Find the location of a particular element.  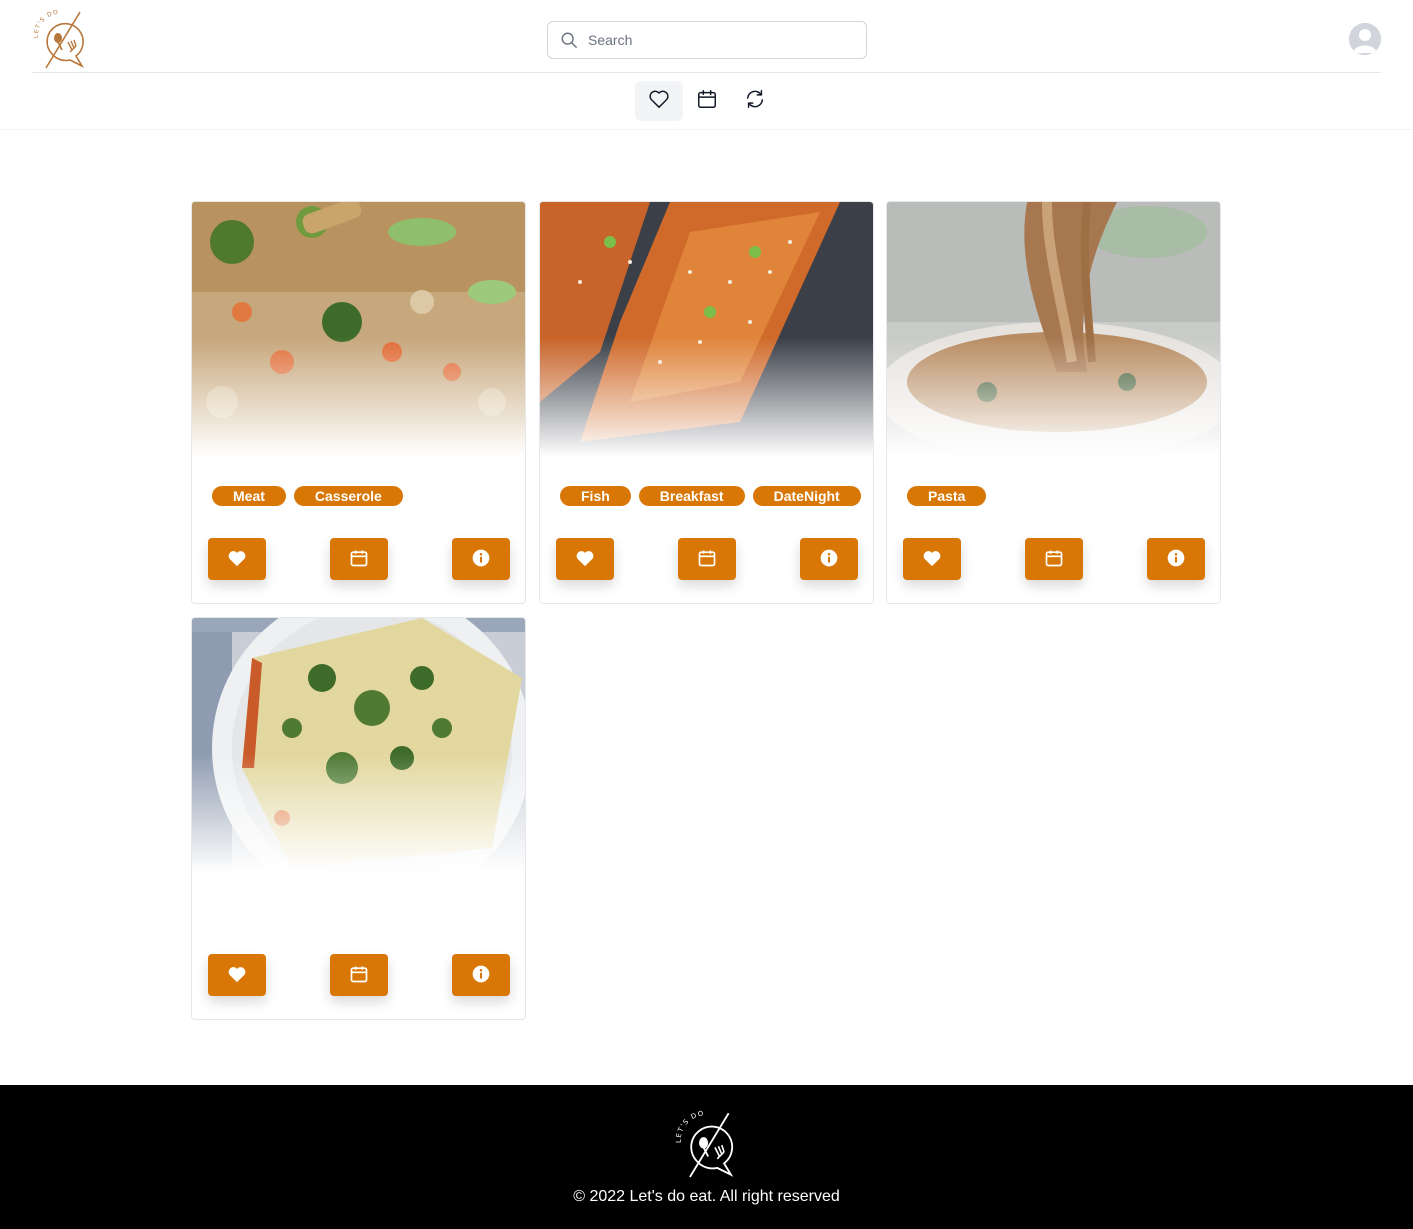

favorites-tab is located at coordinates (659, 101).